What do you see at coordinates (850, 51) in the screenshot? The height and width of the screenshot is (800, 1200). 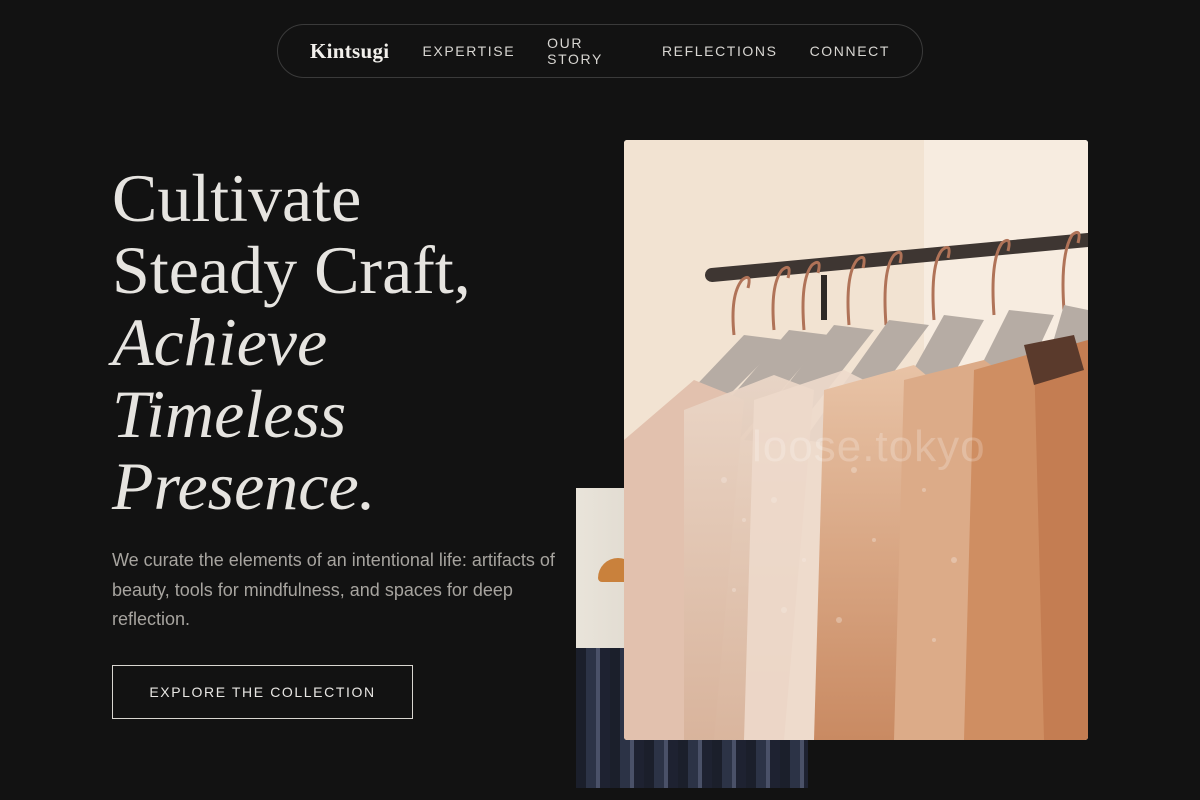 I see `nav-link-connect: CONNECT` at bounding box center [850, 51].